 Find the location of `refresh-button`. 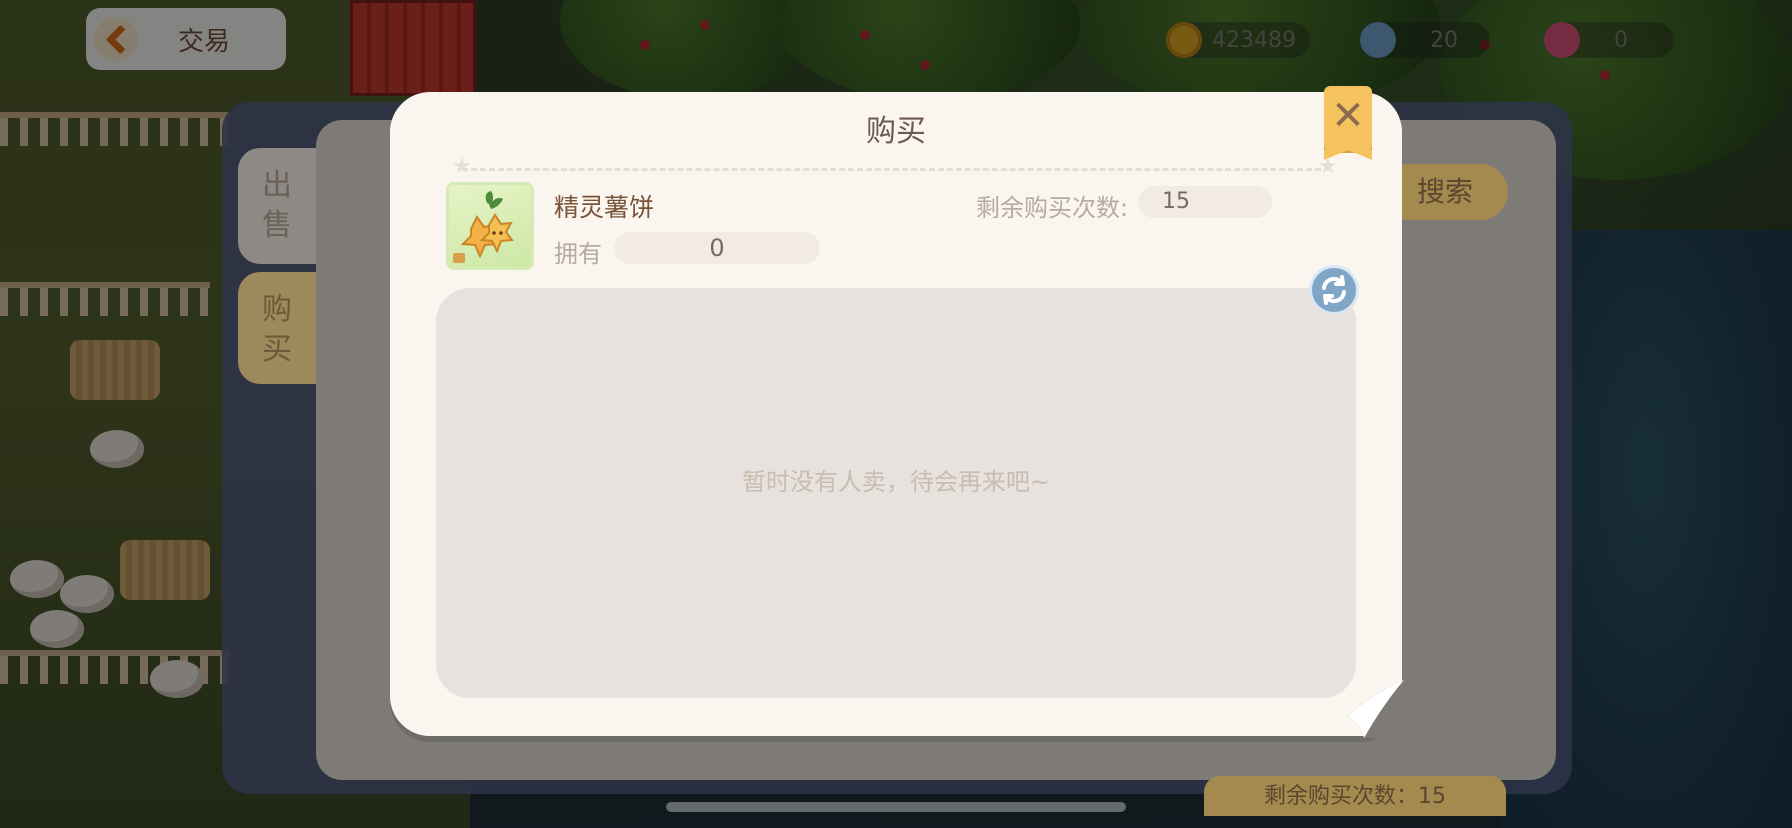

refresh-button is located at coordinates (1334, 290).